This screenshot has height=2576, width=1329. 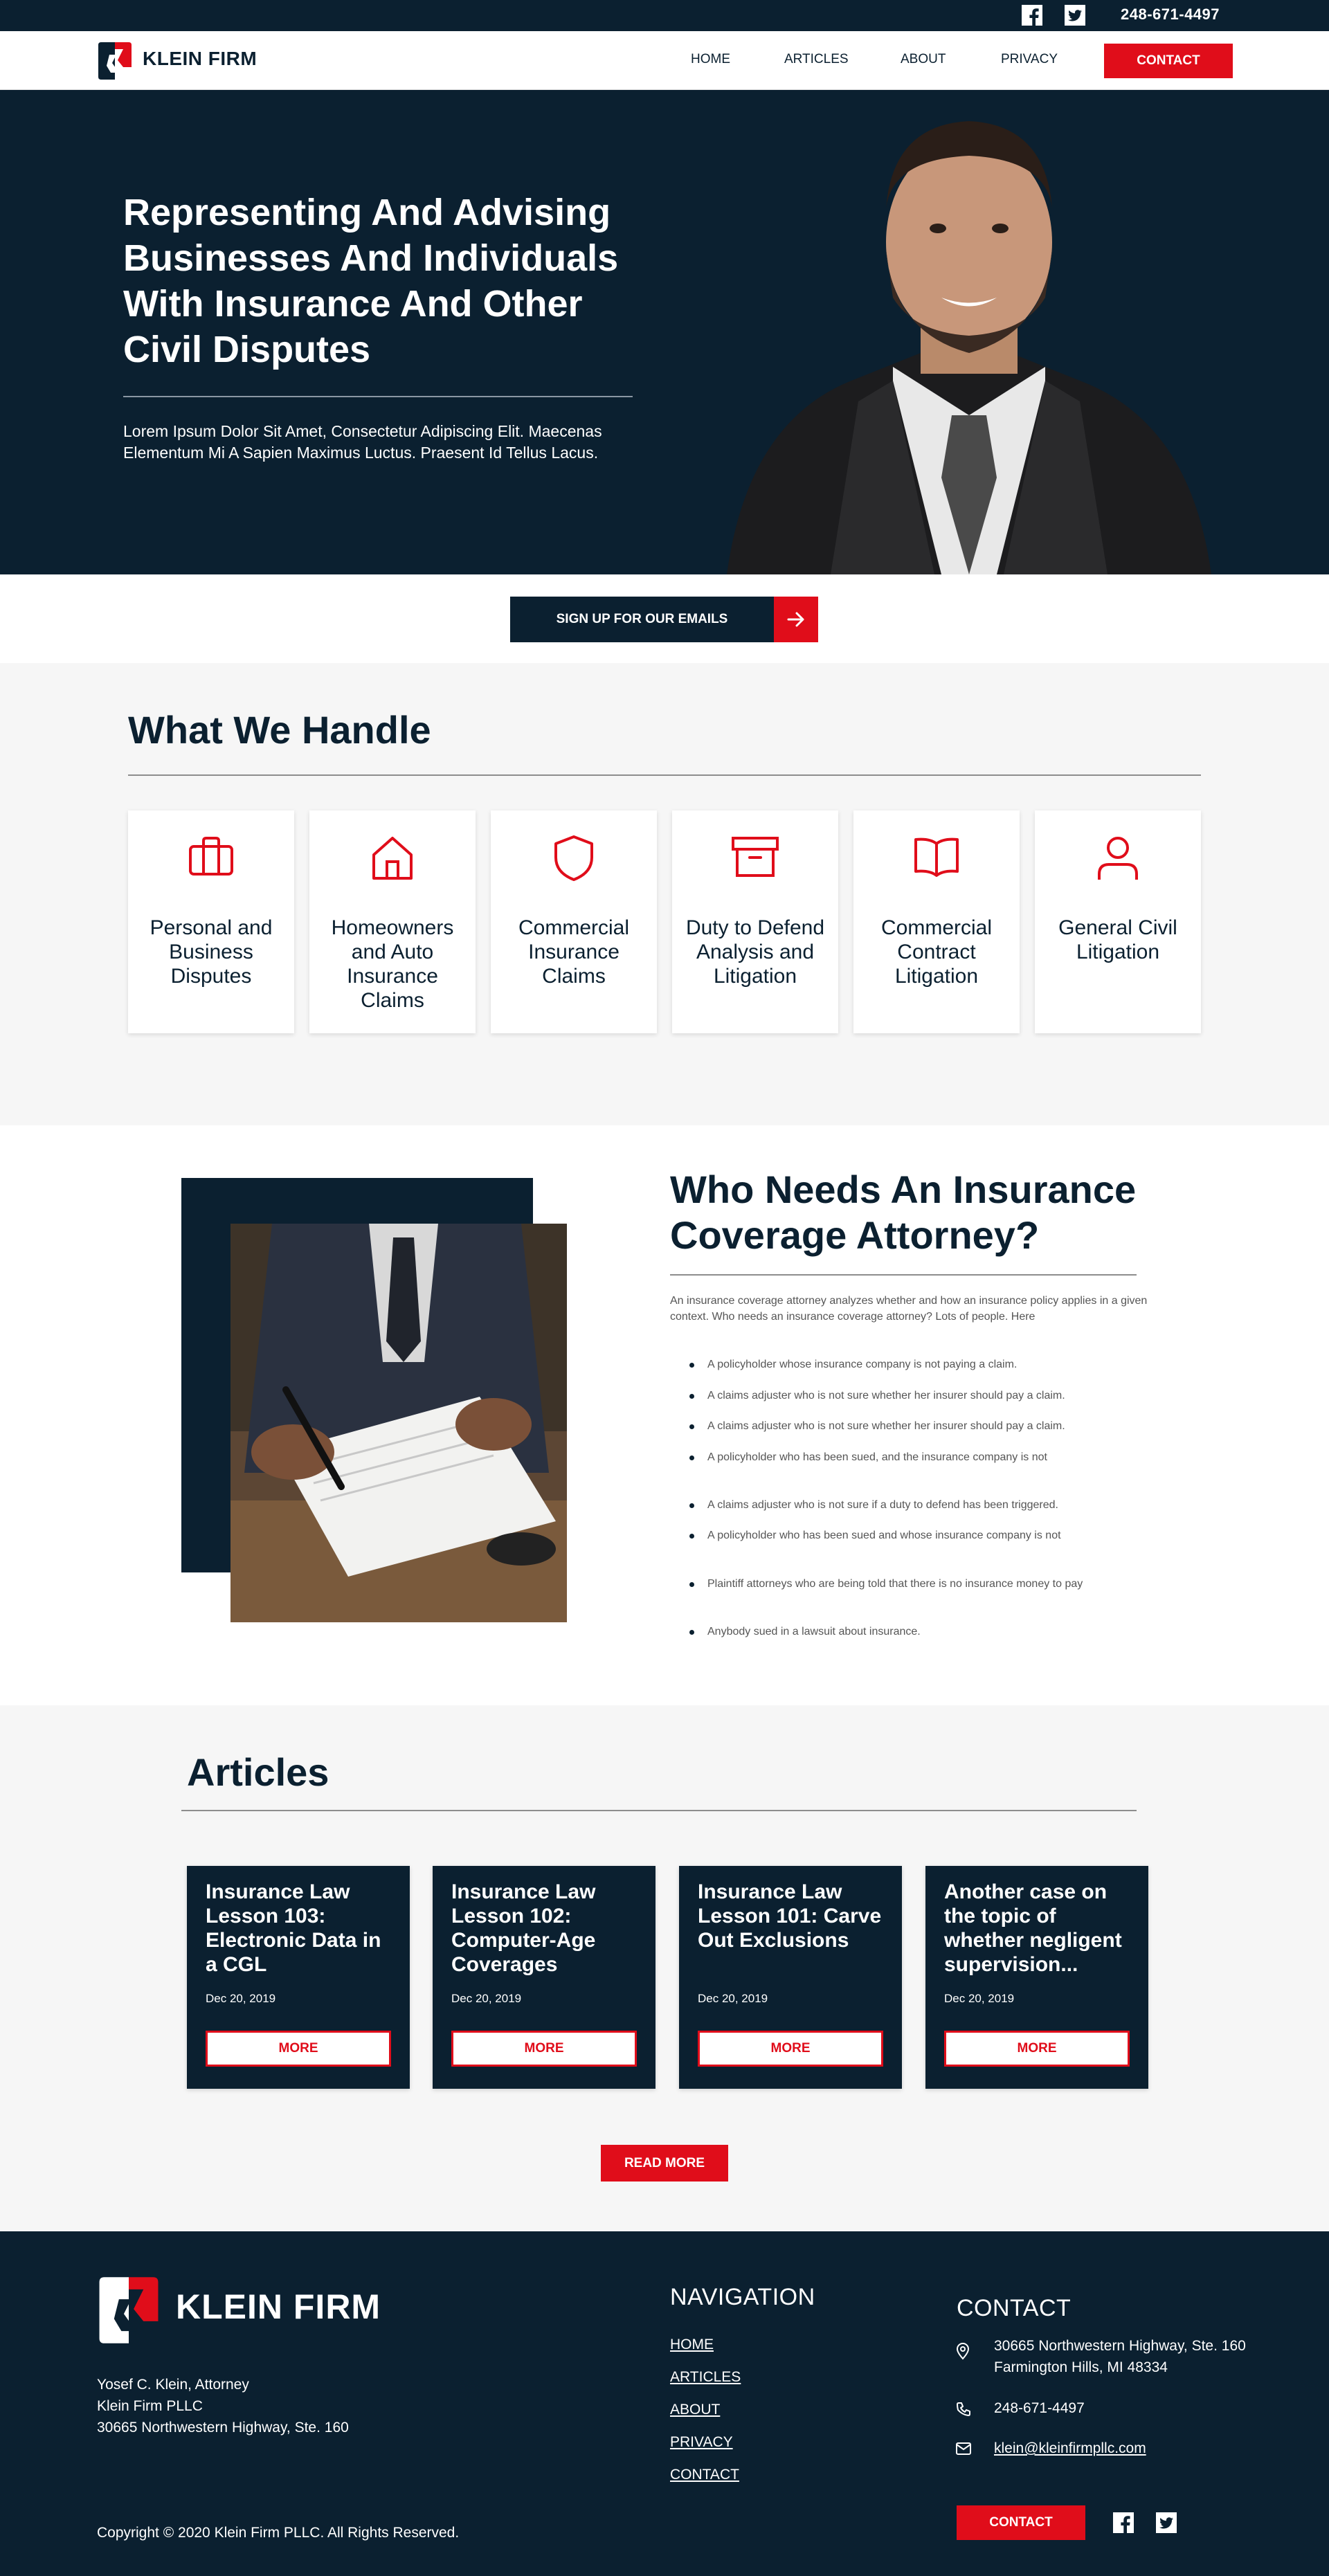 What do you see at coordinates (115, 62) in the screenshot?
I see `logo-mark` at bounding box center [115, 62].